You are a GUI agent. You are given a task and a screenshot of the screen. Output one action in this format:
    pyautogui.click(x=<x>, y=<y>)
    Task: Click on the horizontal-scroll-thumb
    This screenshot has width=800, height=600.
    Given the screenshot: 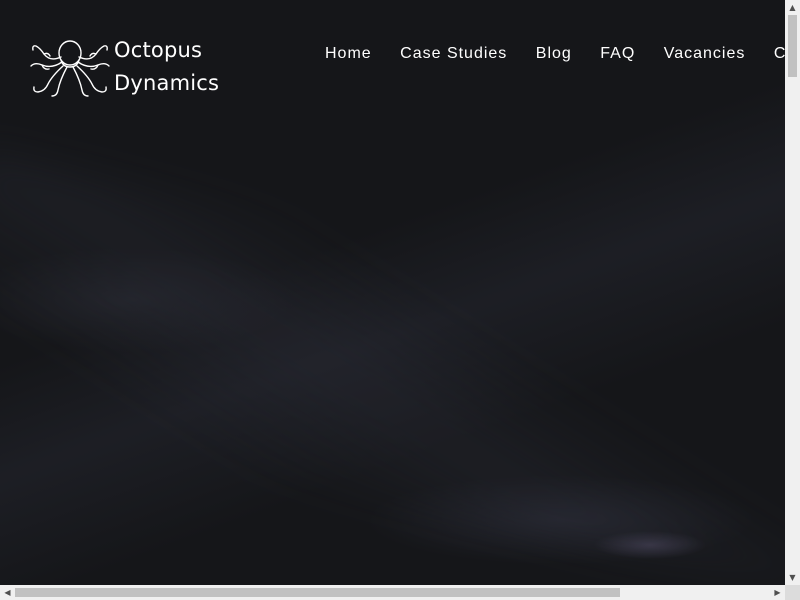 What is the action you would take?
    pyautogui.click(x=317, y=592)
    